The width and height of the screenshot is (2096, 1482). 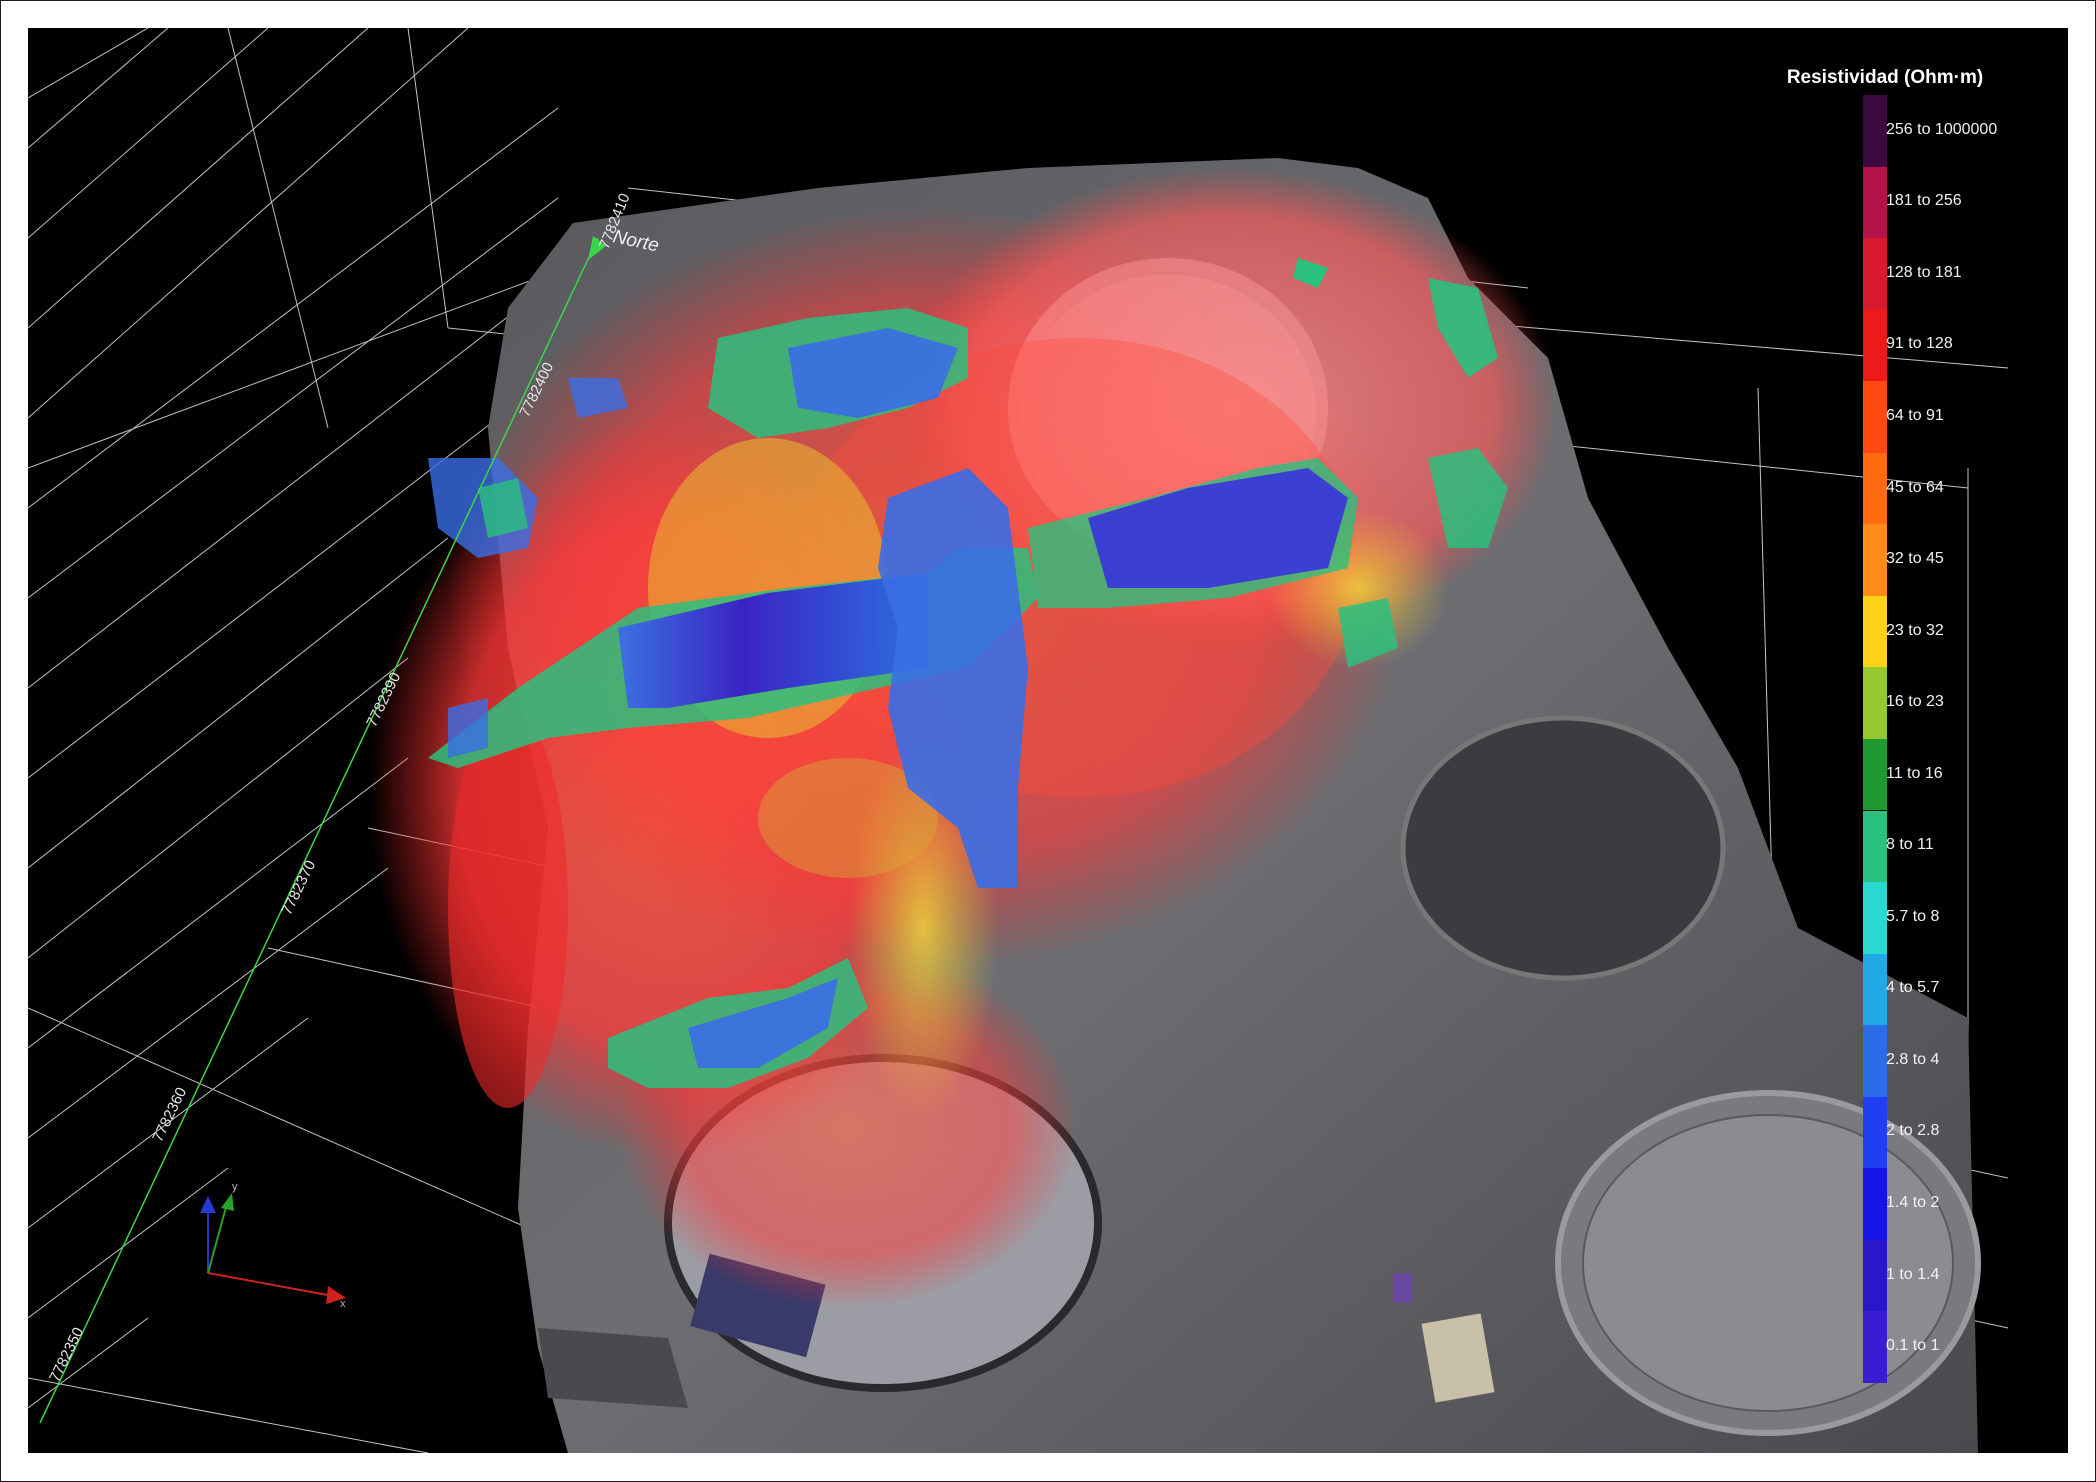 I want to click on grid-label: 7782370, so click(x=298, y=888).